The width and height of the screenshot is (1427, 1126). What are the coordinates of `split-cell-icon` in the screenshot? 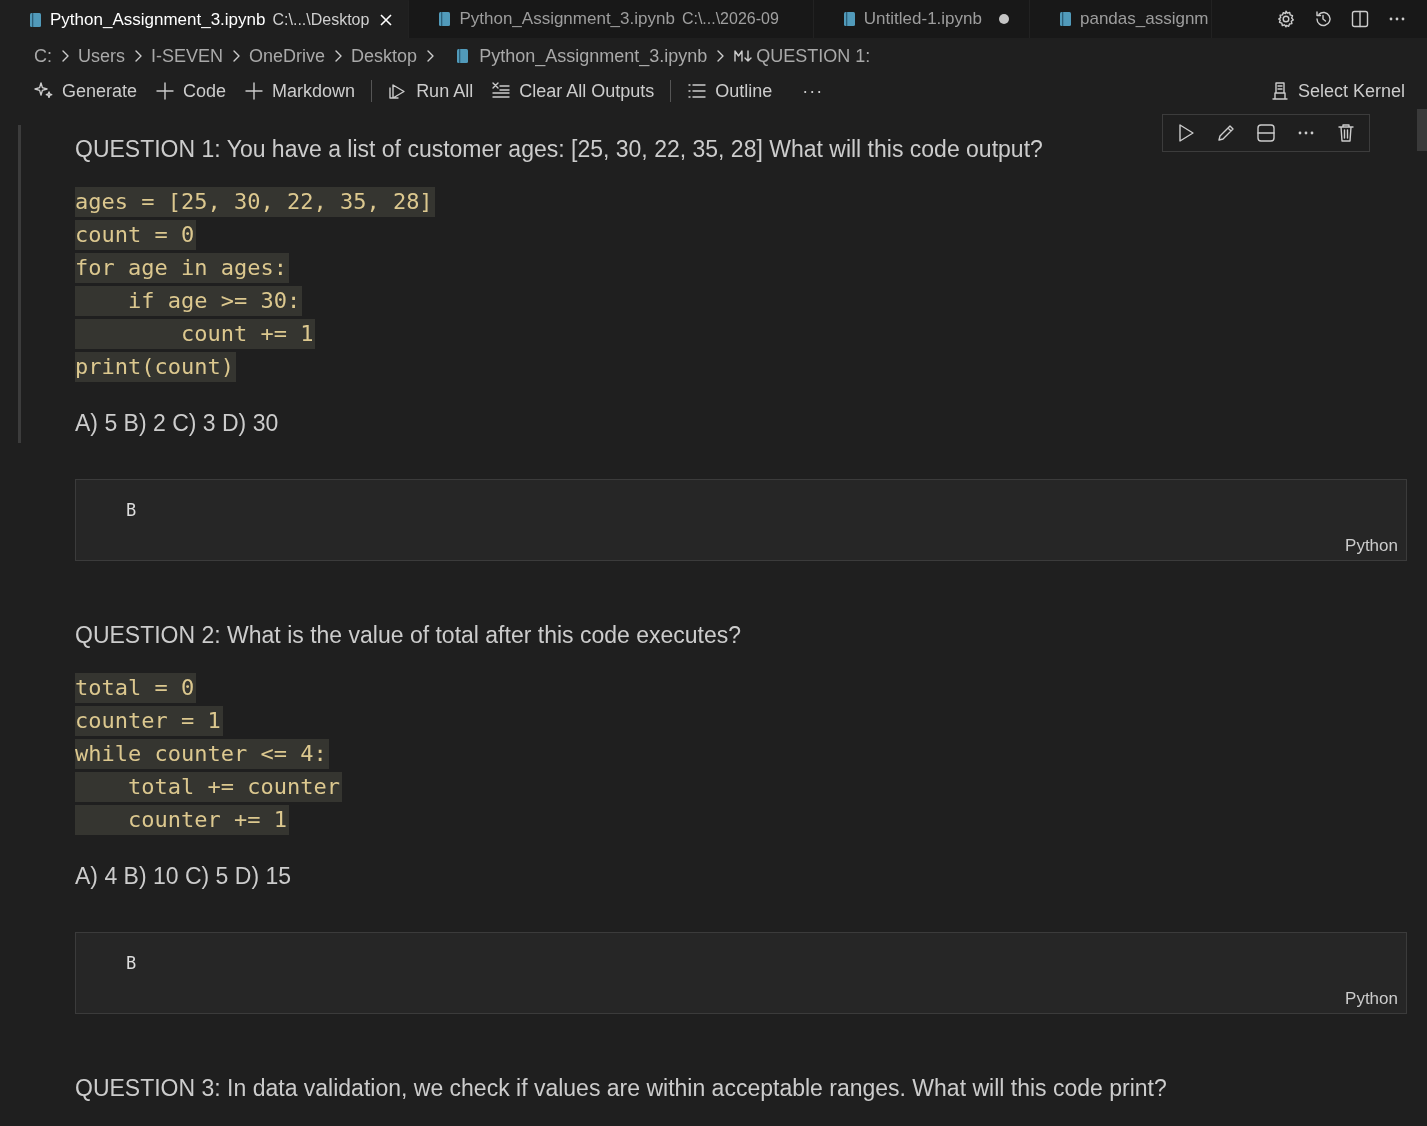 It's located at (1266, 133).